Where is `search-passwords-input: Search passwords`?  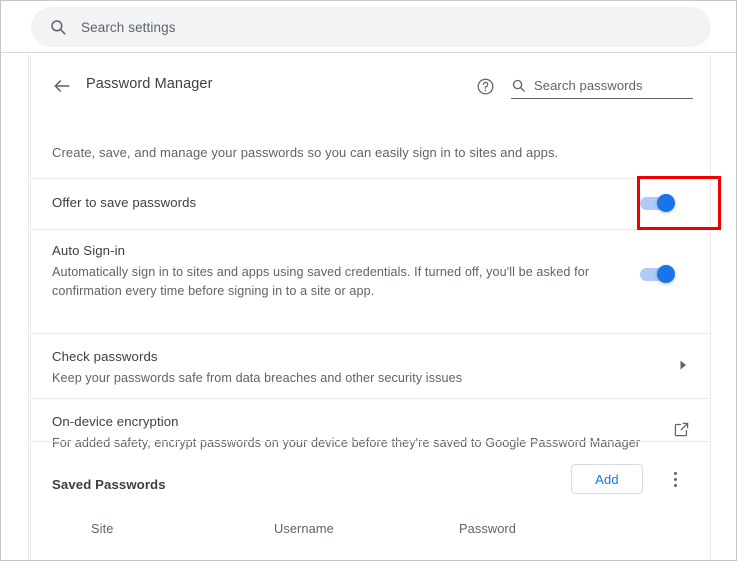 search-passwords-input: Search passwords is located at coordinates (602, 86).